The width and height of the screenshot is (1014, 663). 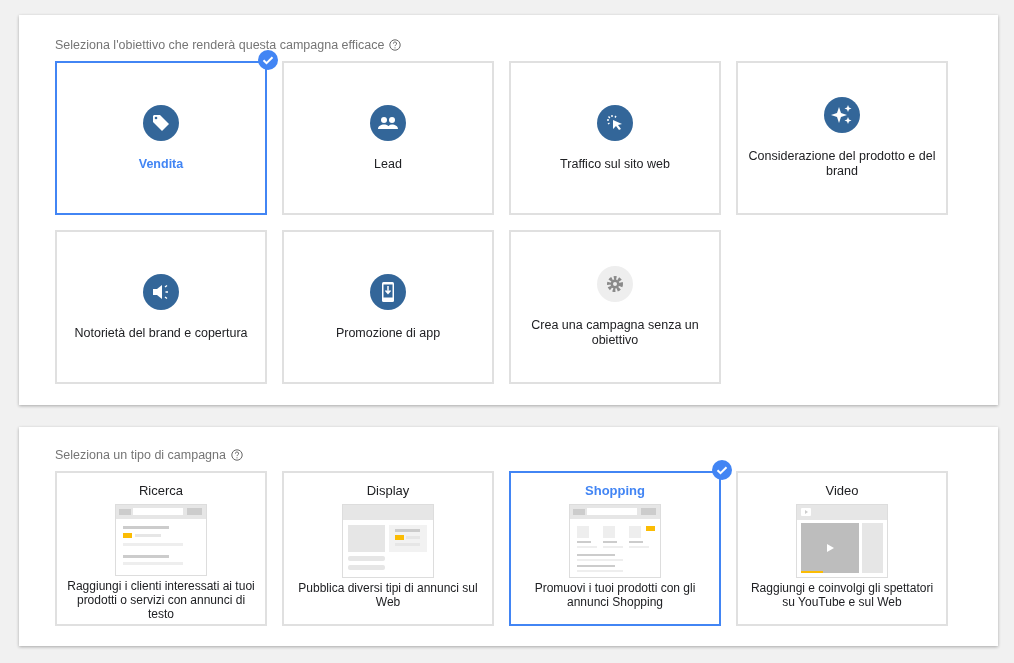 I want to click on goal-option: Traffico sul sito web, so click(x=615, y=138).